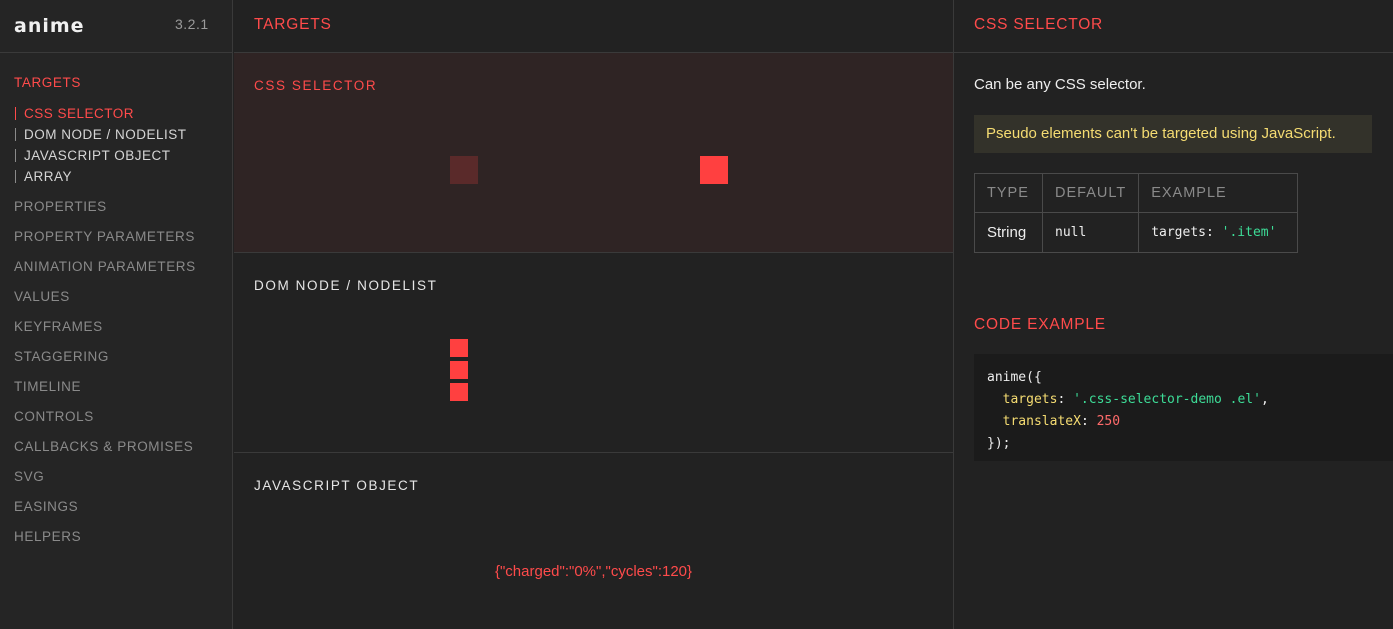 This screenshot has width=1393, height=629. What do you see at coordinates (1167, 399) in the screenshot?
I see `code-value-targets: '.css-selector-demo .el'` at bounding box center [1167, 399].